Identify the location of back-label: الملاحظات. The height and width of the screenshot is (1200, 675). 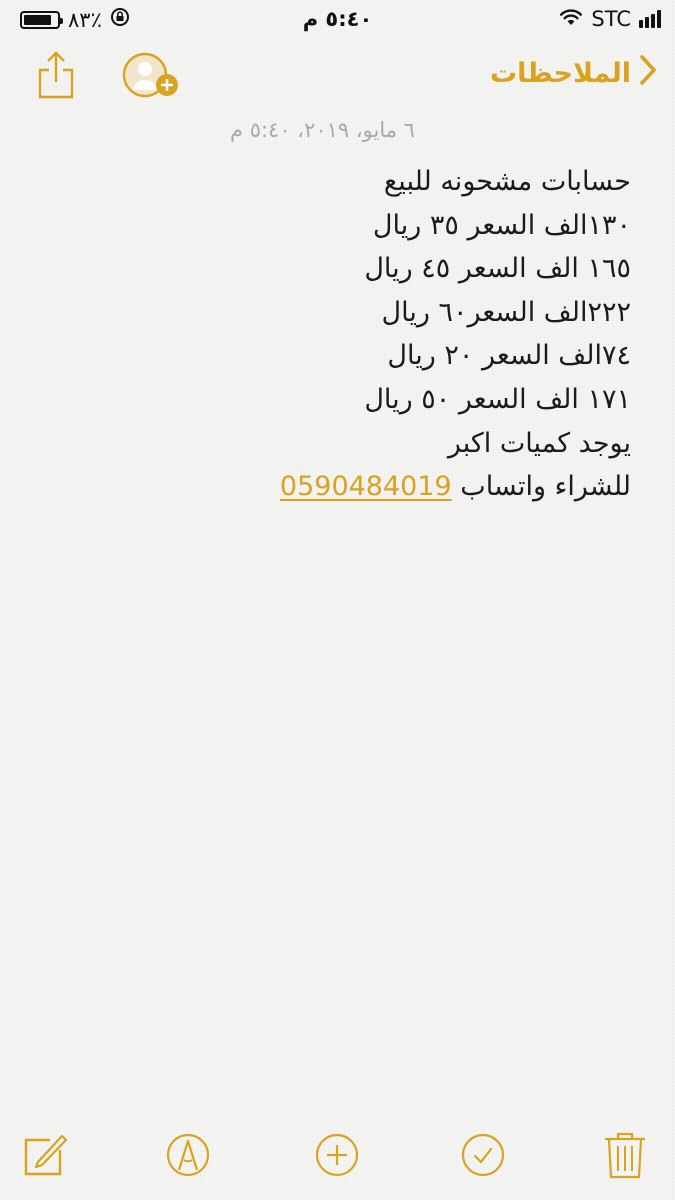
(560, 73).